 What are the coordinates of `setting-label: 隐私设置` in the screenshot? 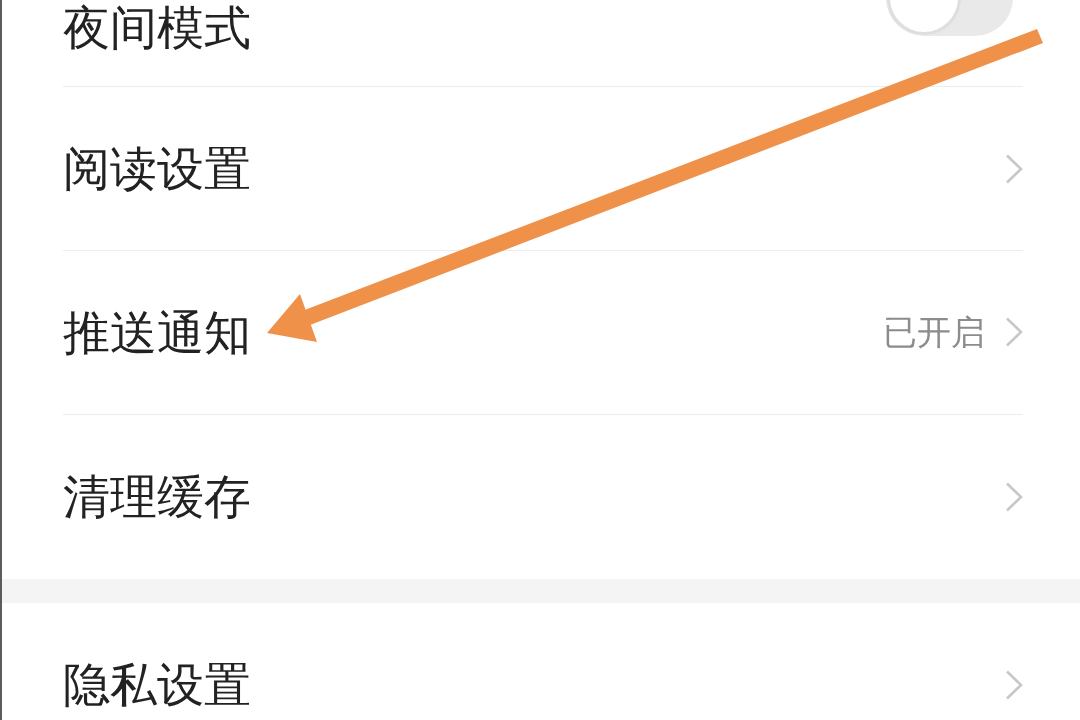 It's located at (157, 685).